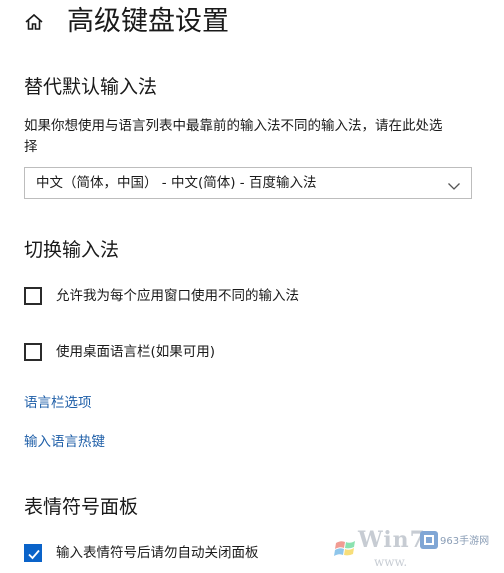 The height and width of the screenshot is (573, 504). I want to click on windows-flag-icon, so click(344, 548).